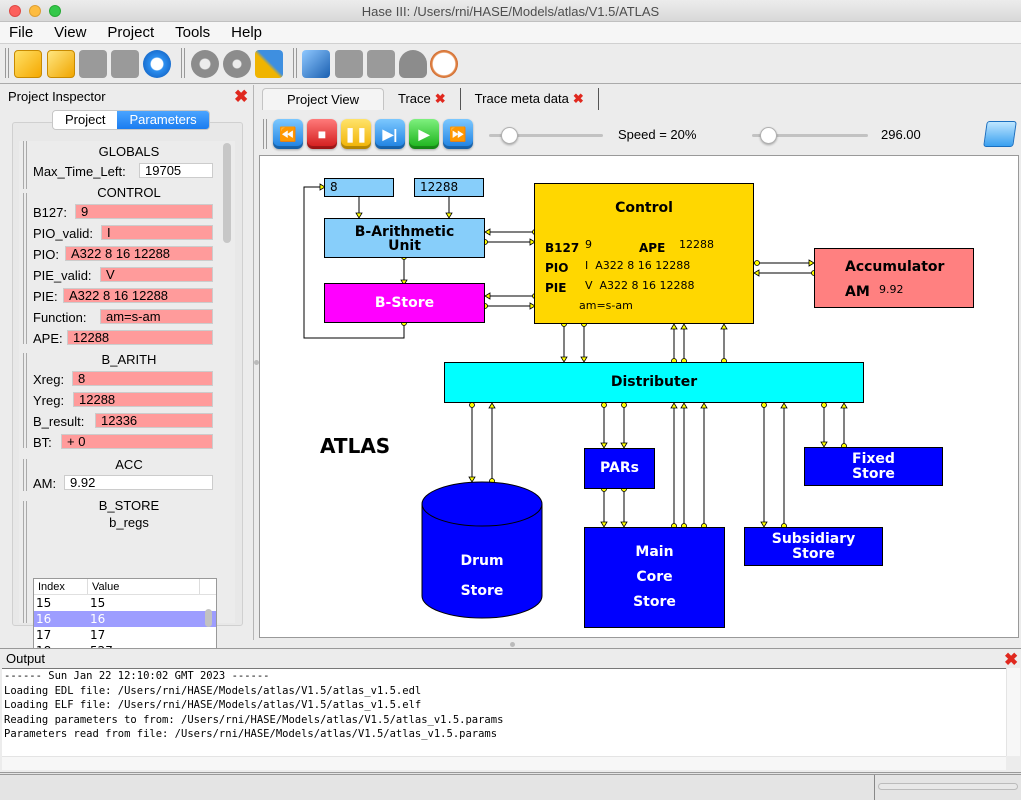 This screenshot has height=800, width=1021. What do you see at coordinates (449, 187) in the screenshot?
I see `yreg-register: 12288` at bounding box center [449, 187].